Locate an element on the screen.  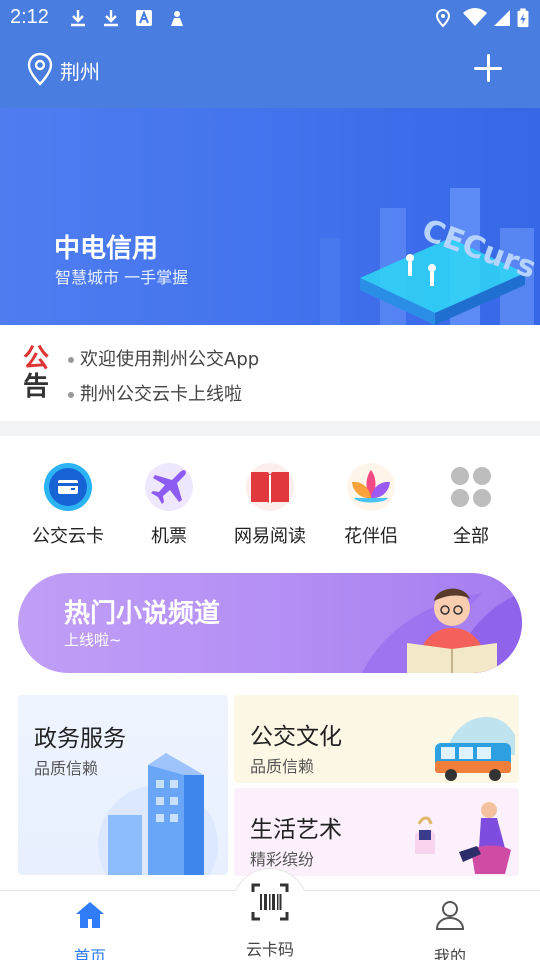
status-bar: 2:12 is located at coordinates (270, 18).